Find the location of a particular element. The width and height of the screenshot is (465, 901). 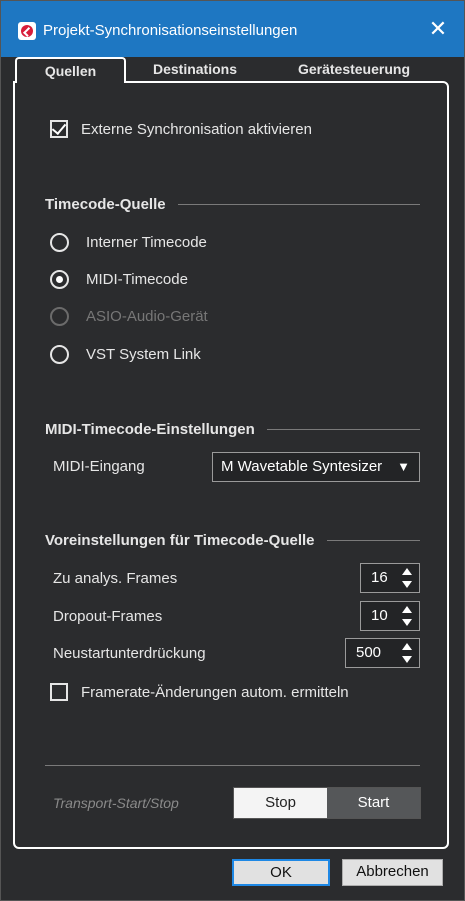

restart-suppression-stepper: 500 is located at coordinates (382, 653).